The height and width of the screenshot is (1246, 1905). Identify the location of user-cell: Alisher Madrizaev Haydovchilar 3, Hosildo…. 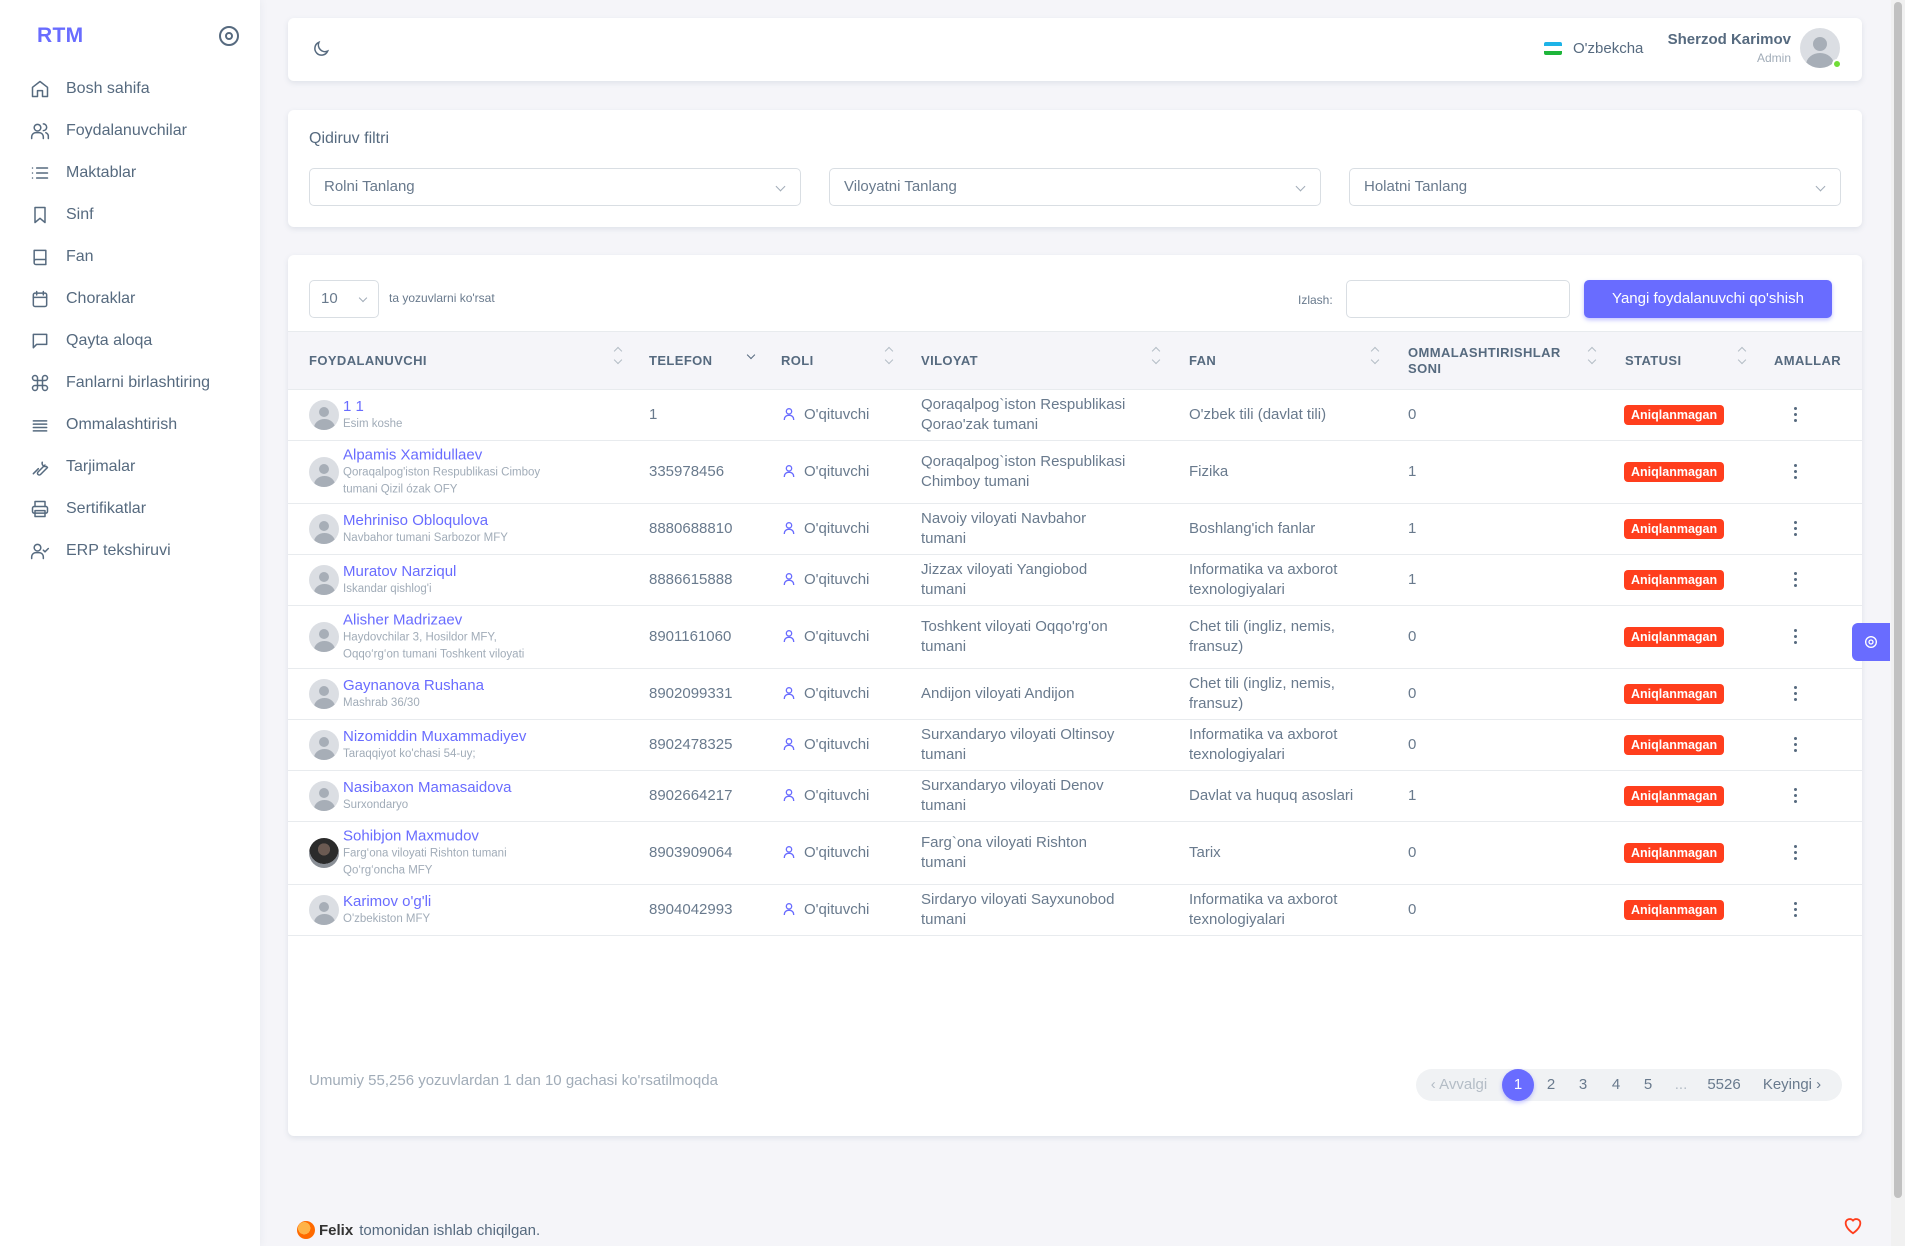
(433, 637).